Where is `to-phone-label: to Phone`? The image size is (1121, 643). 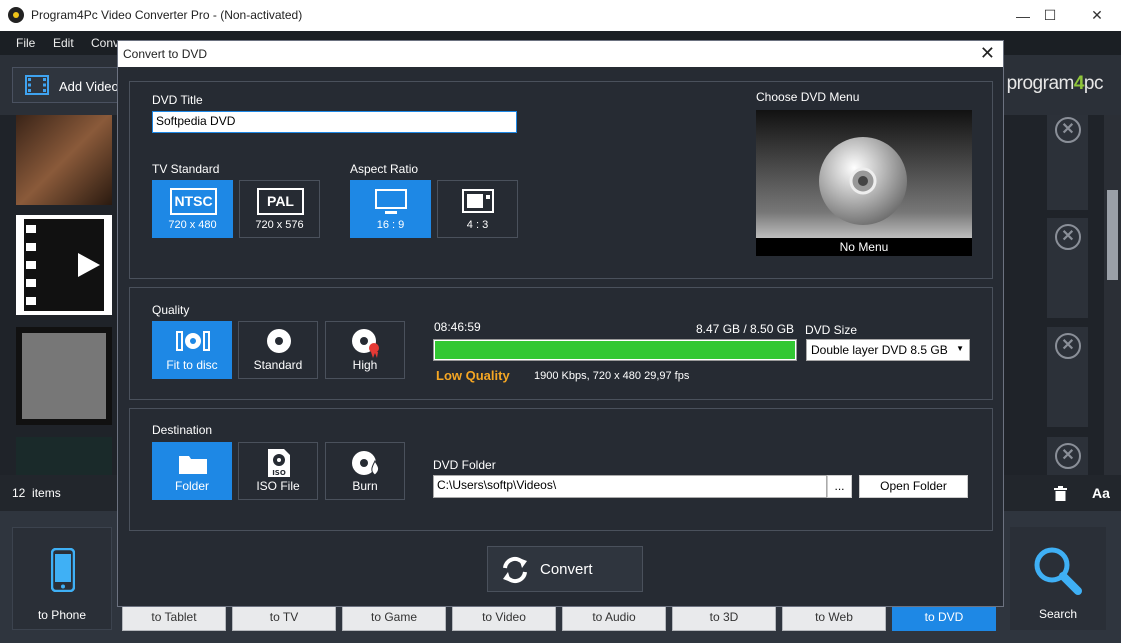 to-phone-label: to Phone is located at coordinates (62, 615).